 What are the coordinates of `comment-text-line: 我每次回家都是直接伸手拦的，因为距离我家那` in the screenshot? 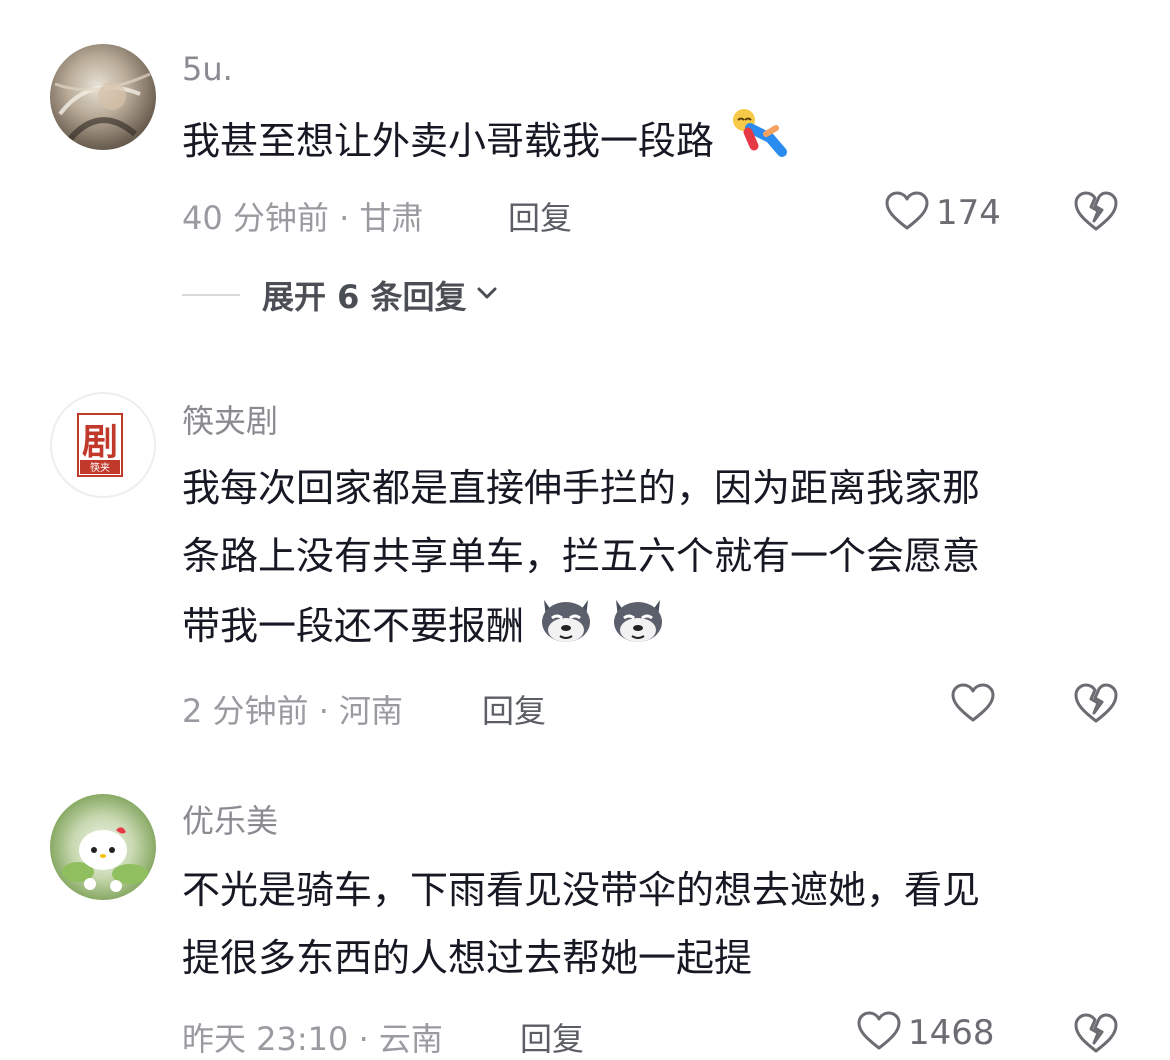 It's located at (581, 488).